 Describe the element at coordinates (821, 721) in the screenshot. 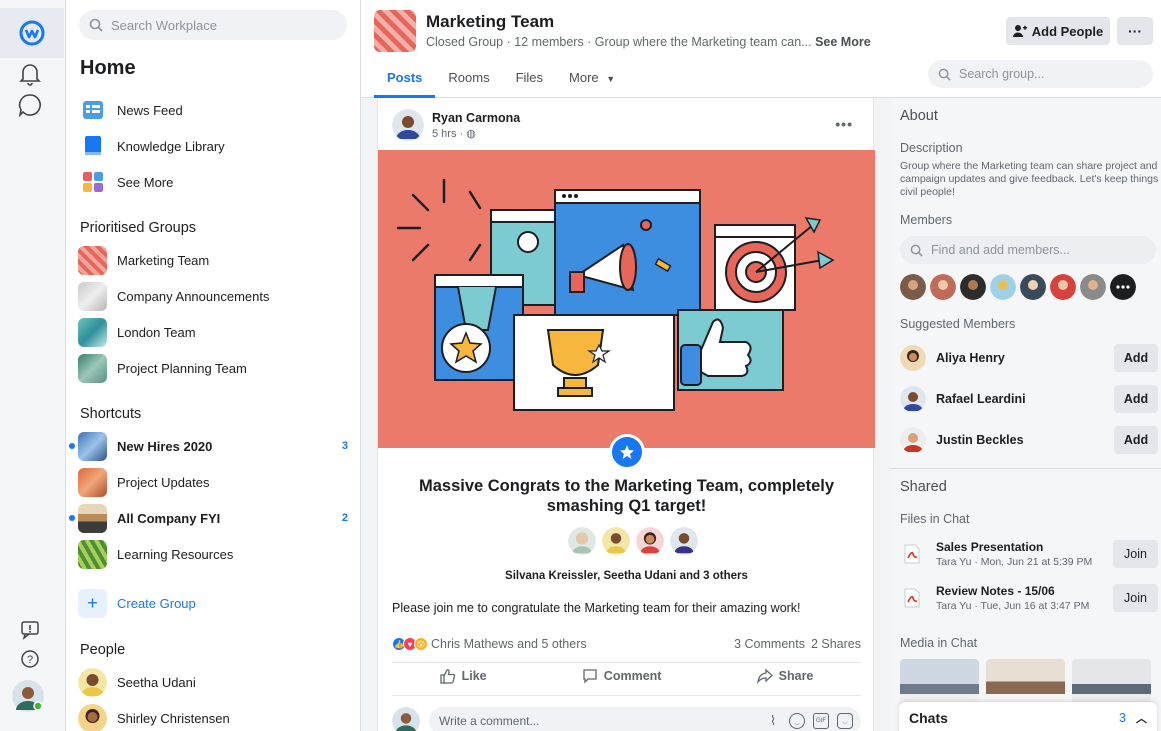

I see `gif-icon: GIF` at that location.